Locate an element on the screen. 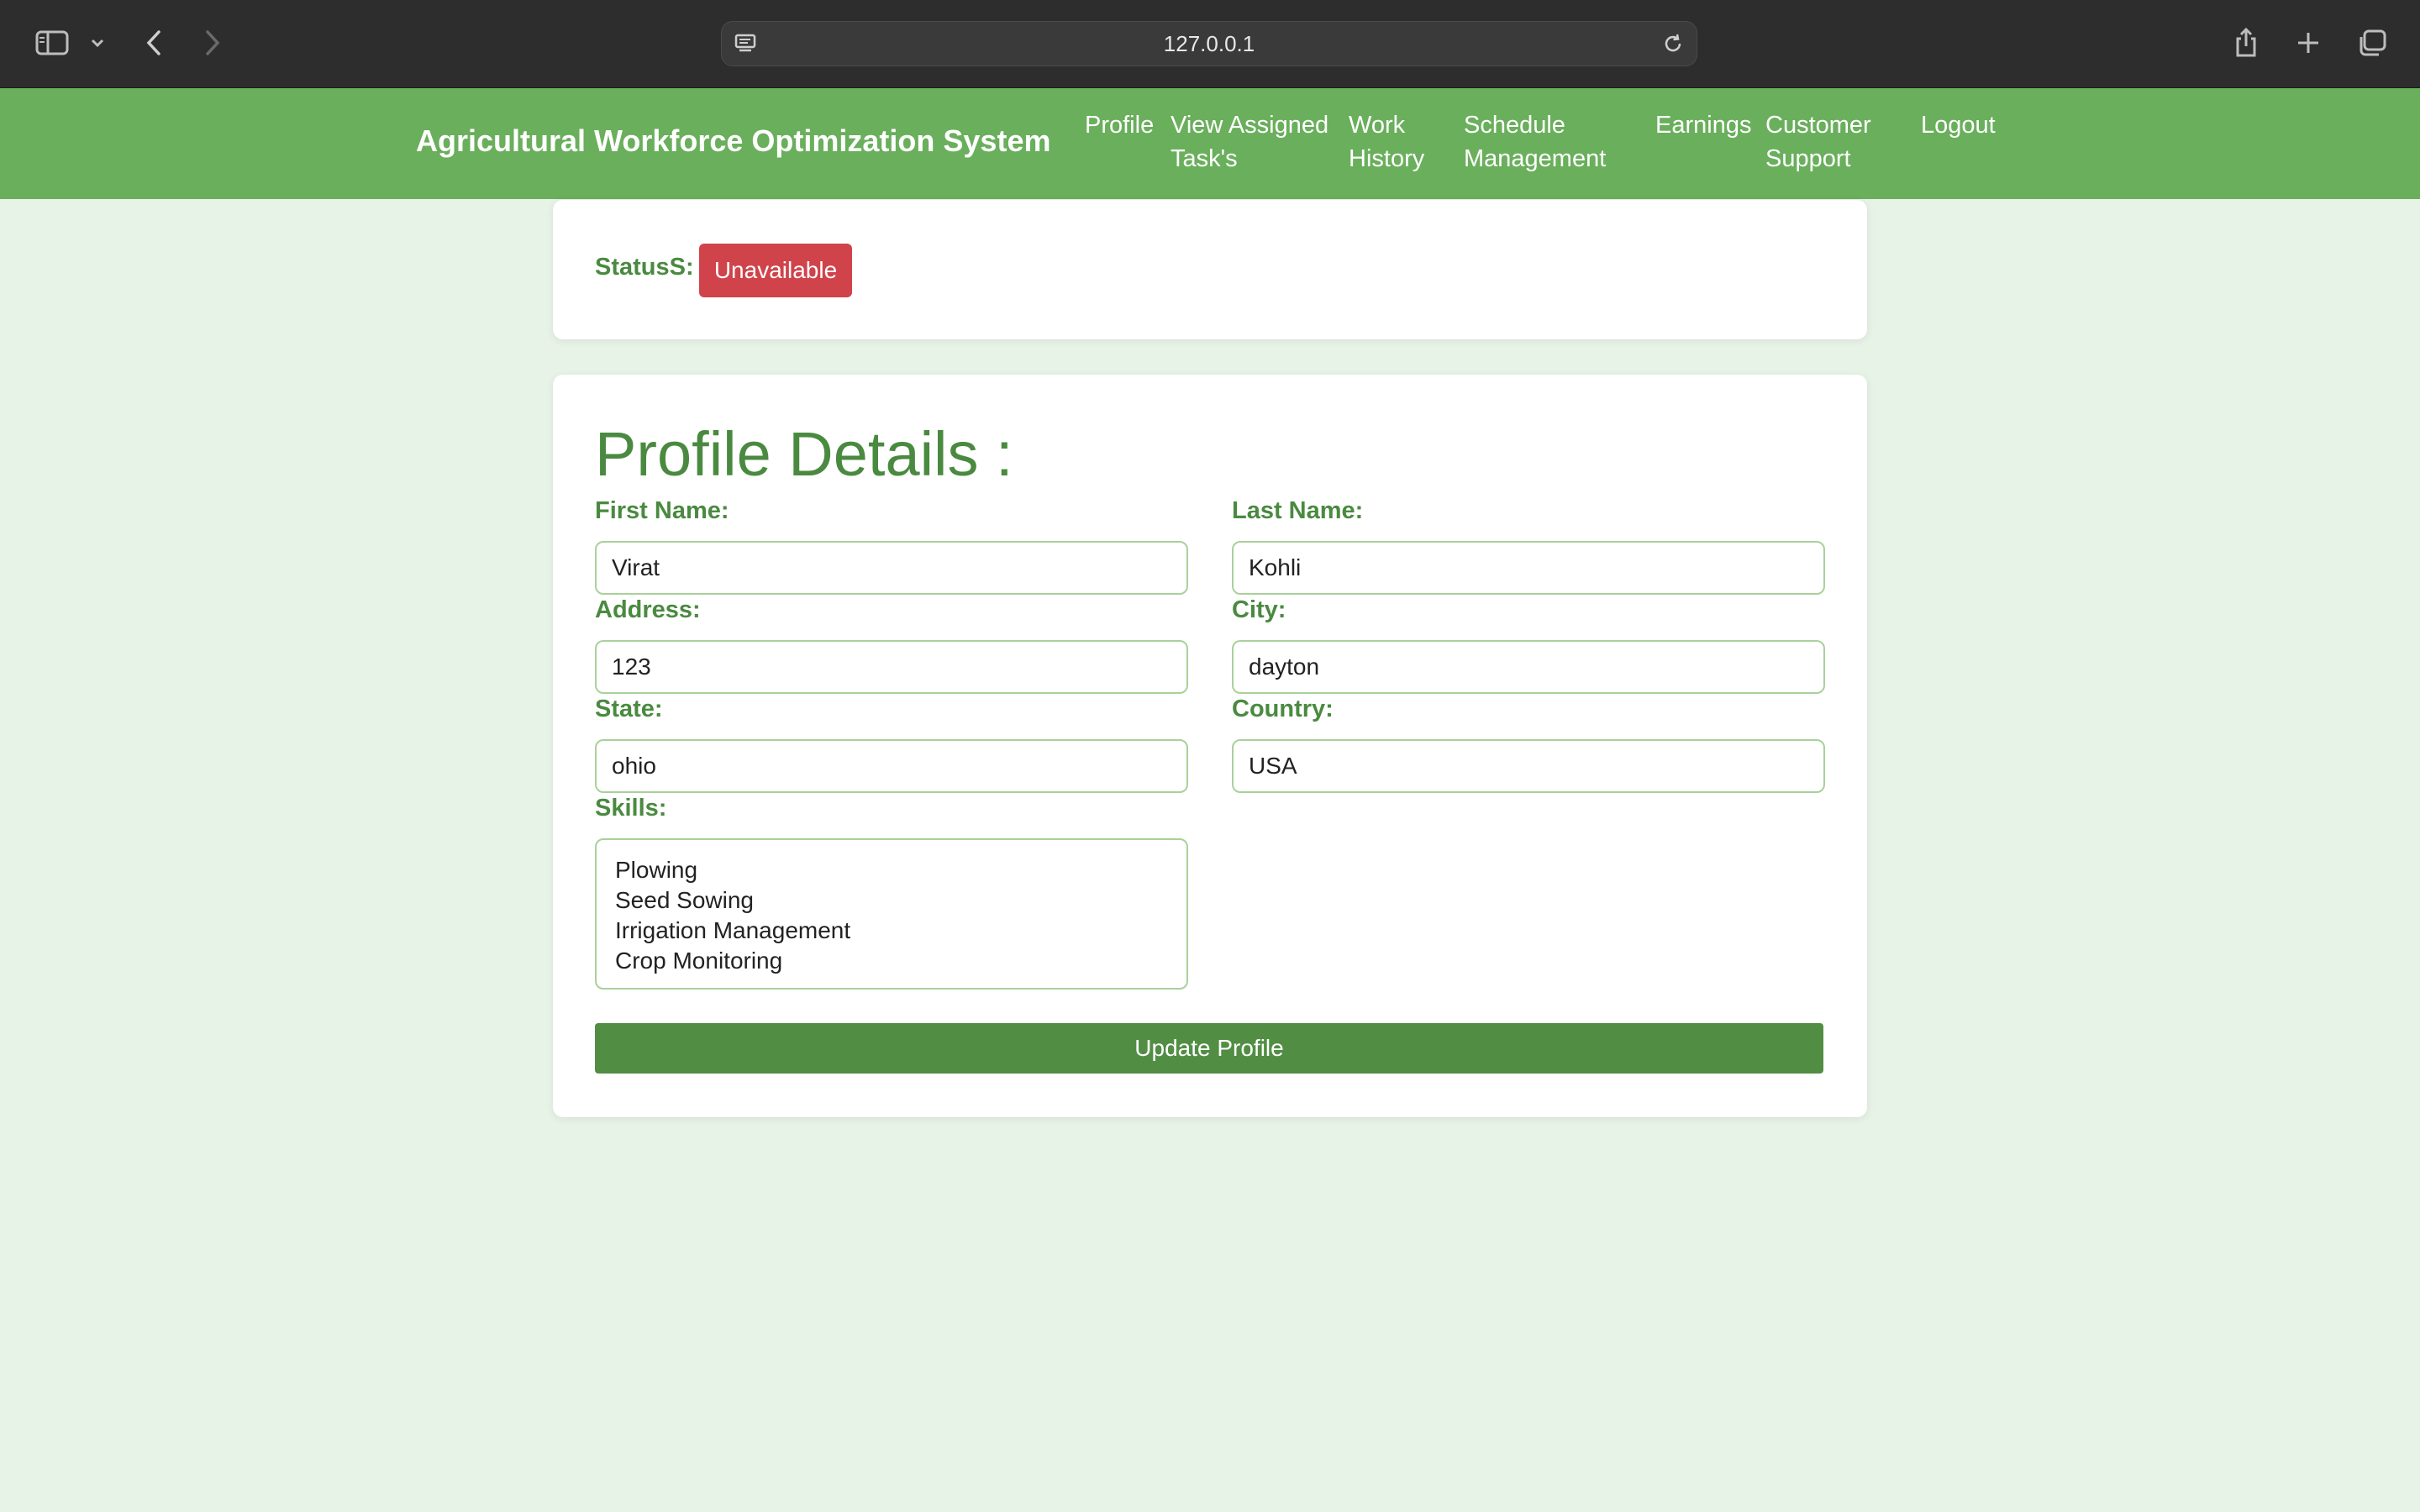 The height and width of the screenshot is (1512, 2420). address-bar: 127.0.0.1 is located at coordinates (1209, 43).